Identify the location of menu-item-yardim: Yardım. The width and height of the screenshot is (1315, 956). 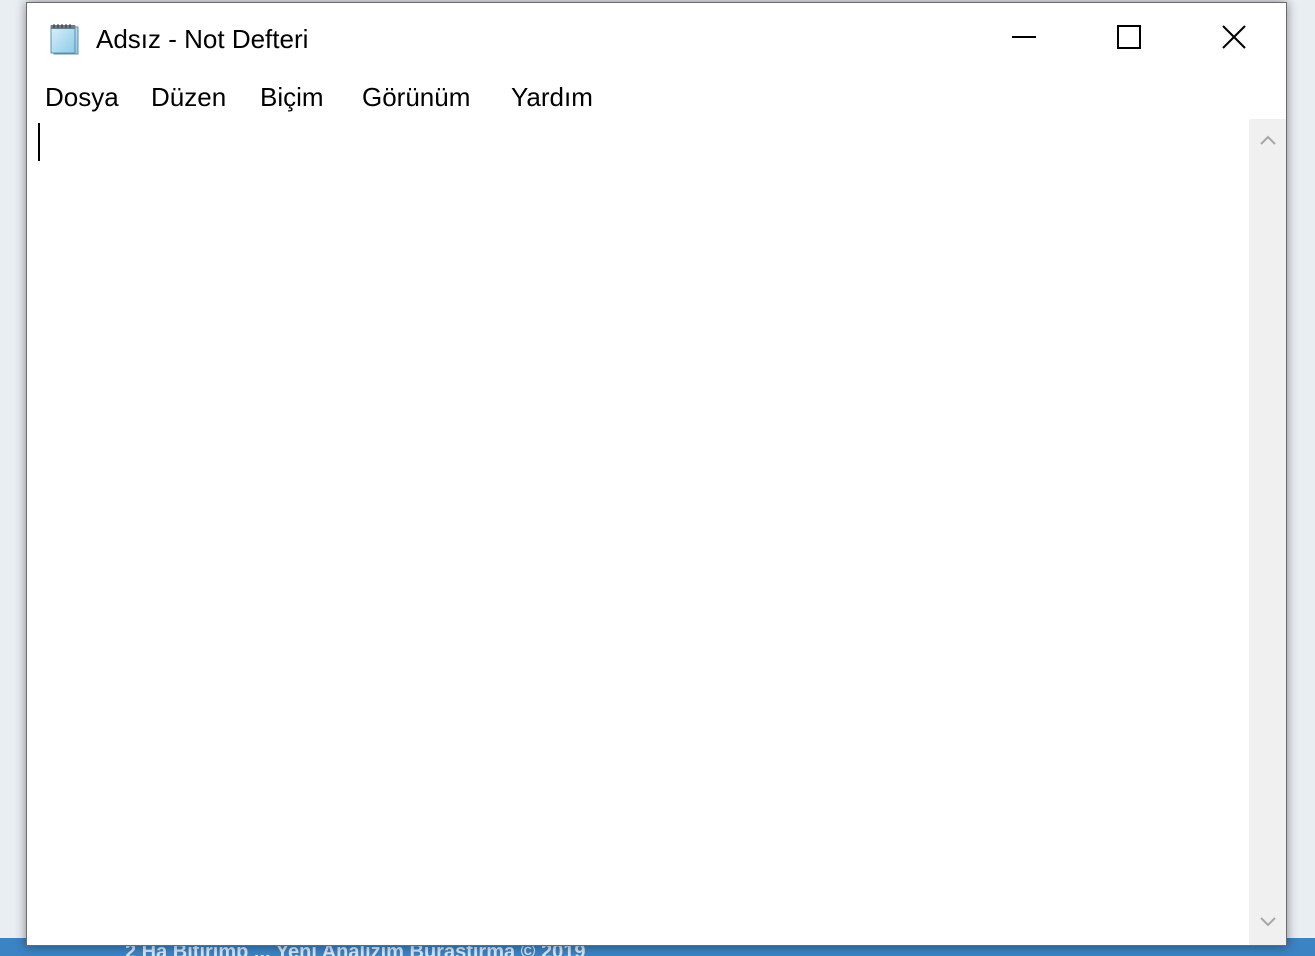
(552, 97).